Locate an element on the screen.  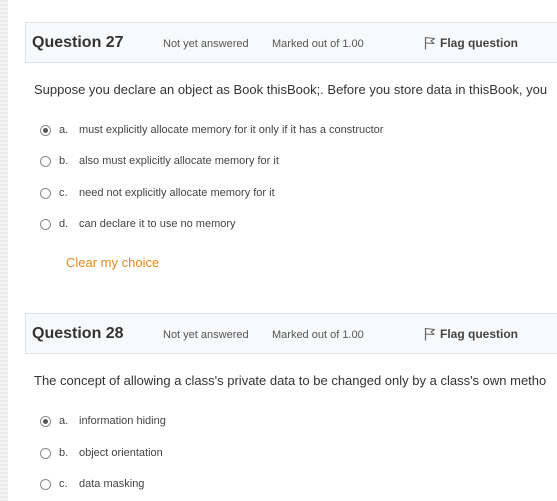
answer-option-d: d. can declare it to use no memory is located at coordinates (138, 224).